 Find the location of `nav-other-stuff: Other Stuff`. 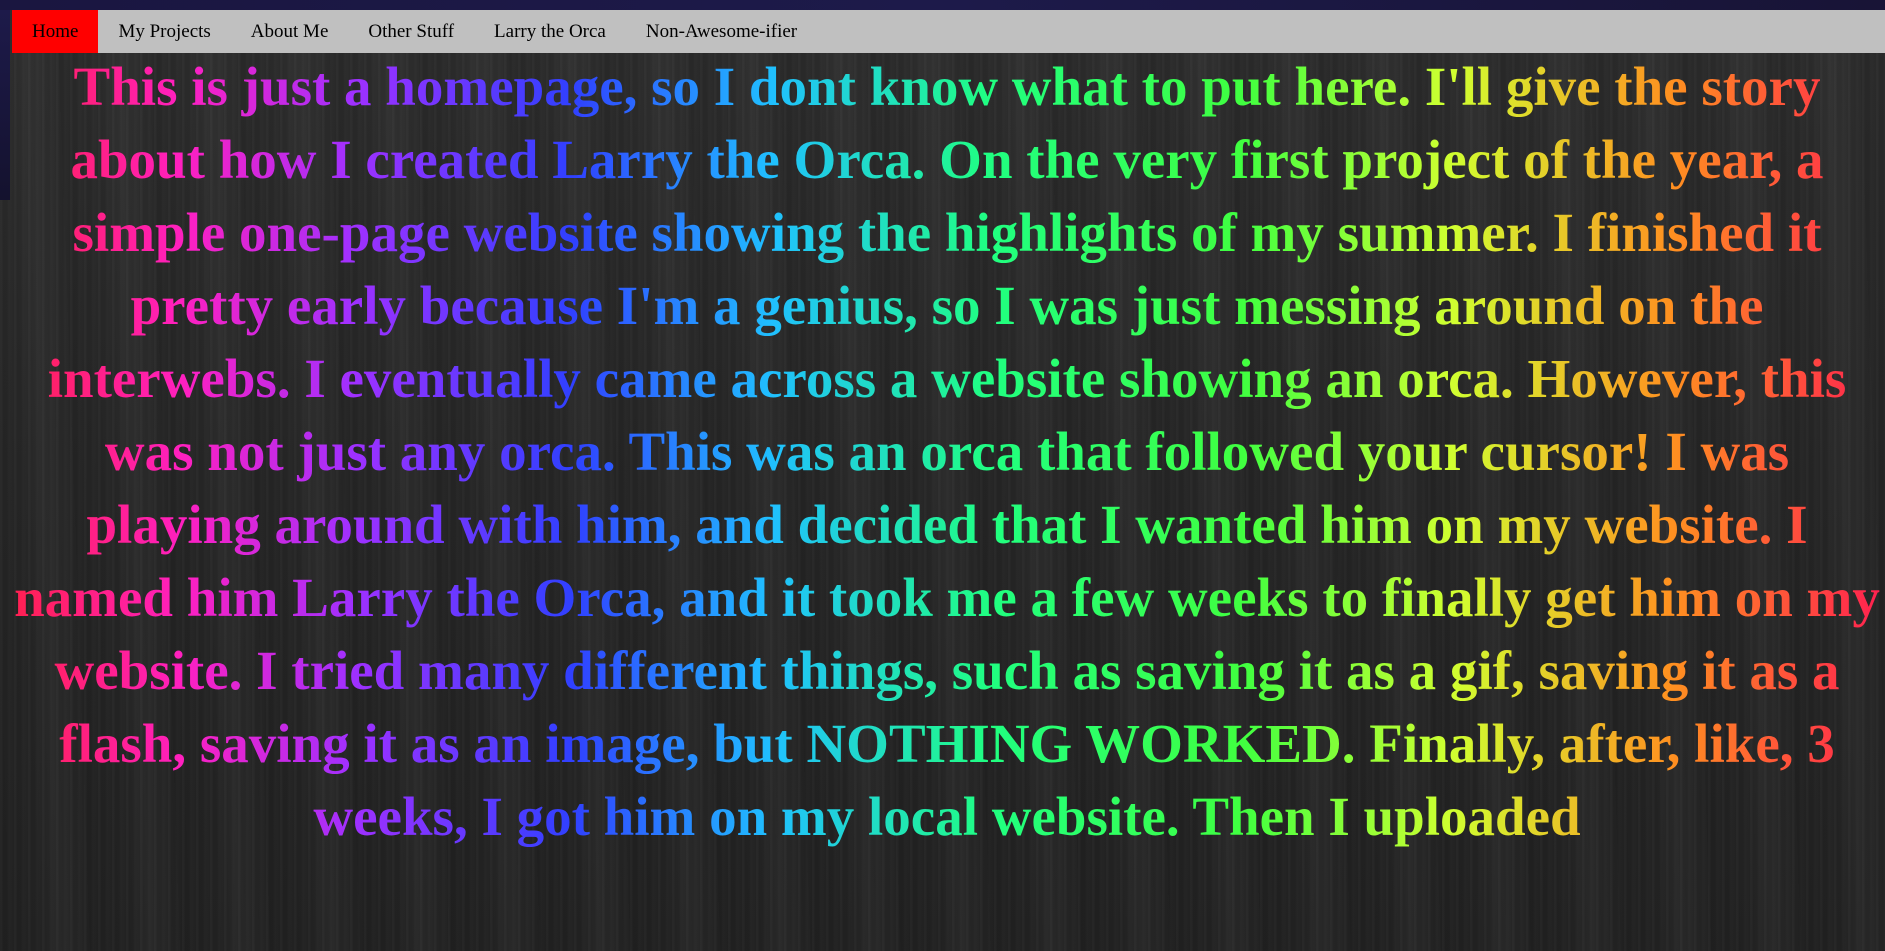

nav-other-stuff: Other Stuff is located at coordinates (411, 31).